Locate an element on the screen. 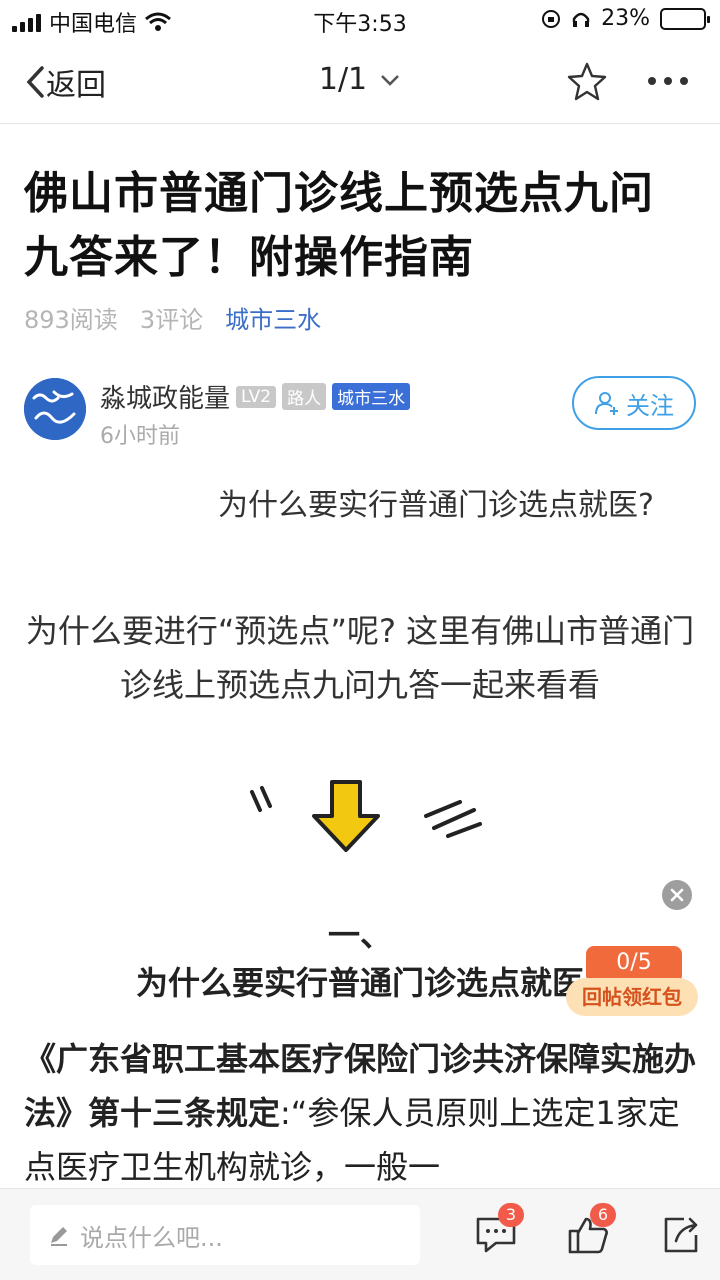 The image size is (720, 1280). comments-button: 3 is located at coordinates (499, 1229).